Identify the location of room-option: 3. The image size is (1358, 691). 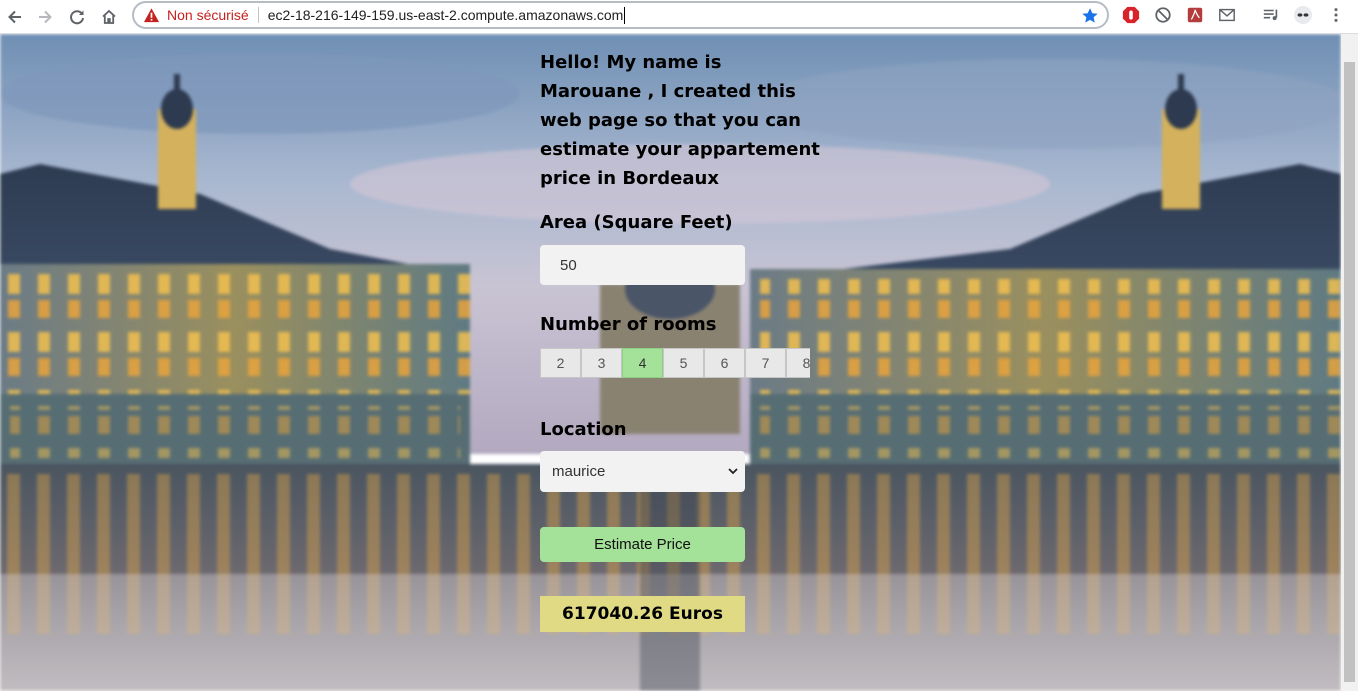
(601, 363).